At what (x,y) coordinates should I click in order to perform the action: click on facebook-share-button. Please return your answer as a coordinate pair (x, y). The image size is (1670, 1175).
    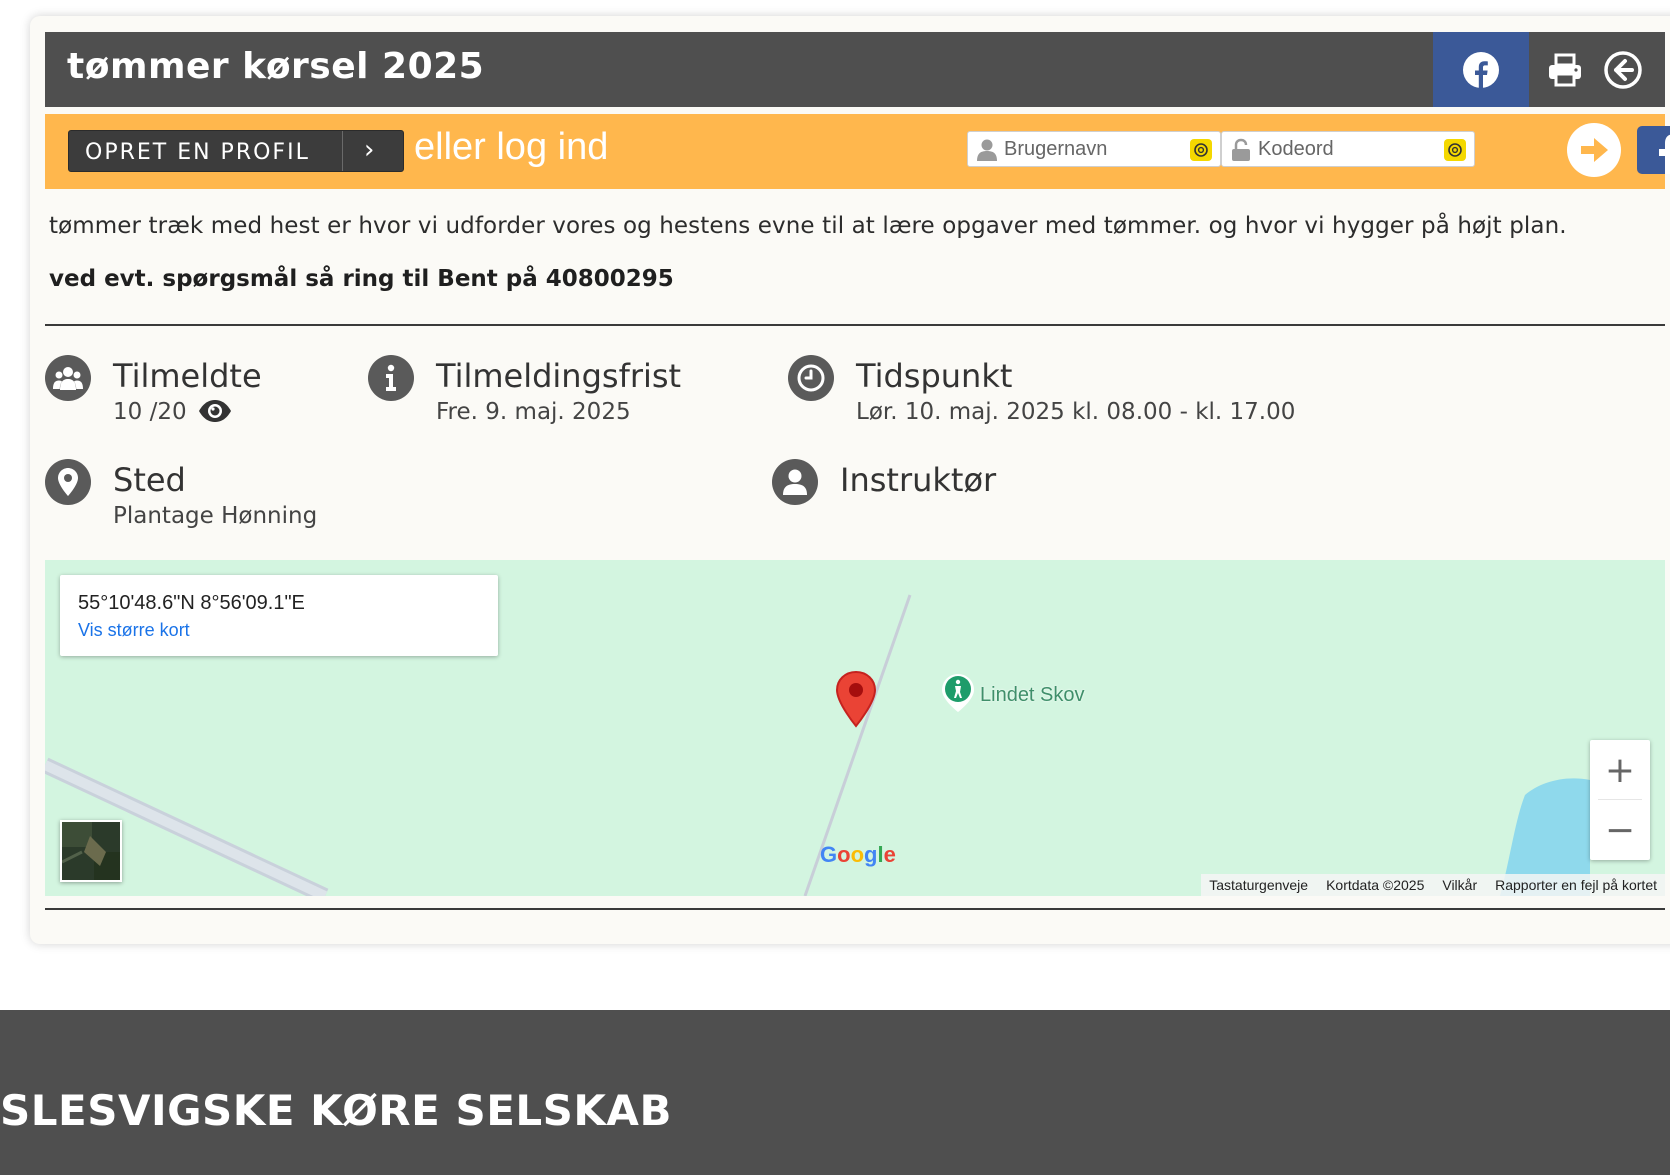
    Looking at the image, I should click on (1481, 69).